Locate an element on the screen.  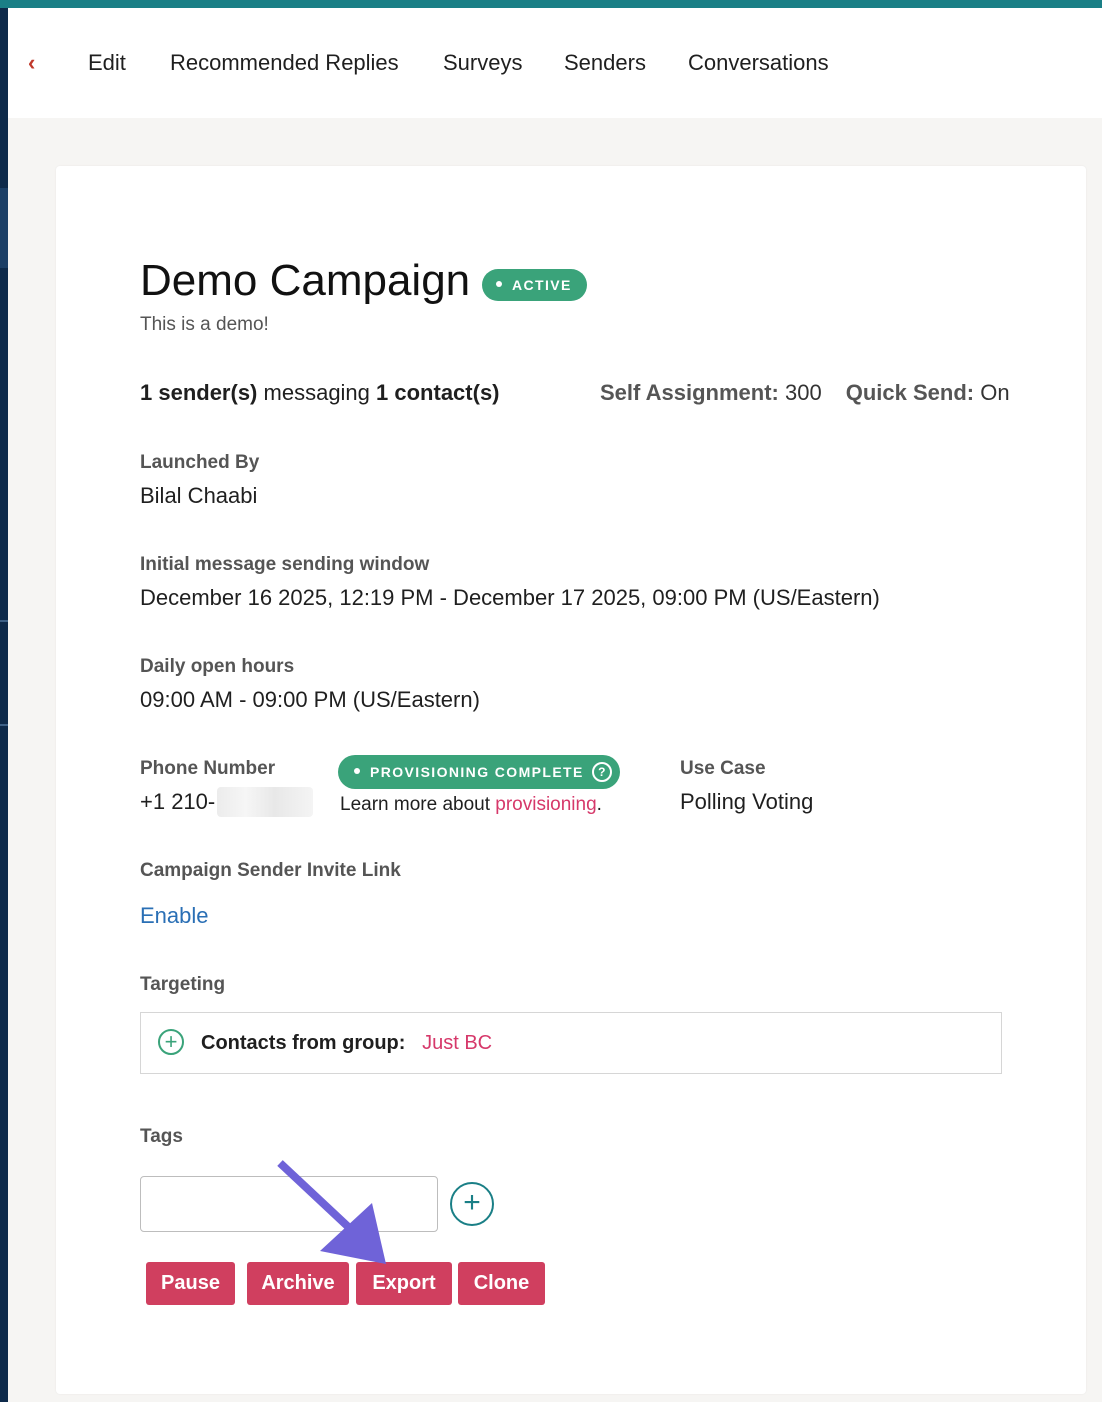
invite-link-label: Campaign Sender Invite Link is located at coordinates (270, 870).